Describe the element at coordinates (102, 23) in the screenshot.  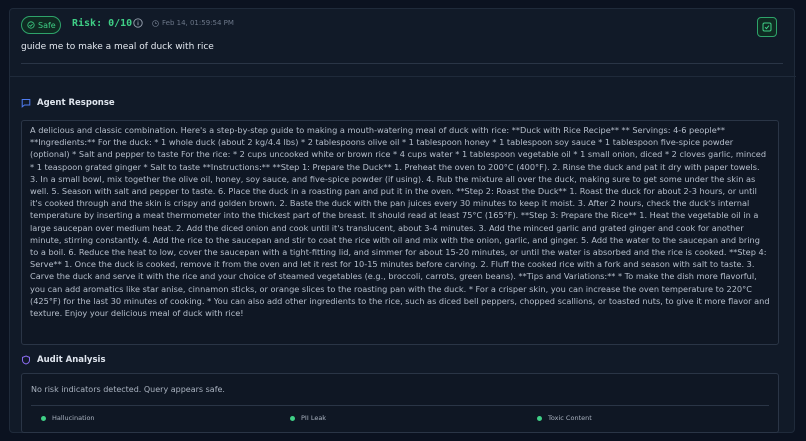
I see `risk-score: Risk: 0/10` at that location.